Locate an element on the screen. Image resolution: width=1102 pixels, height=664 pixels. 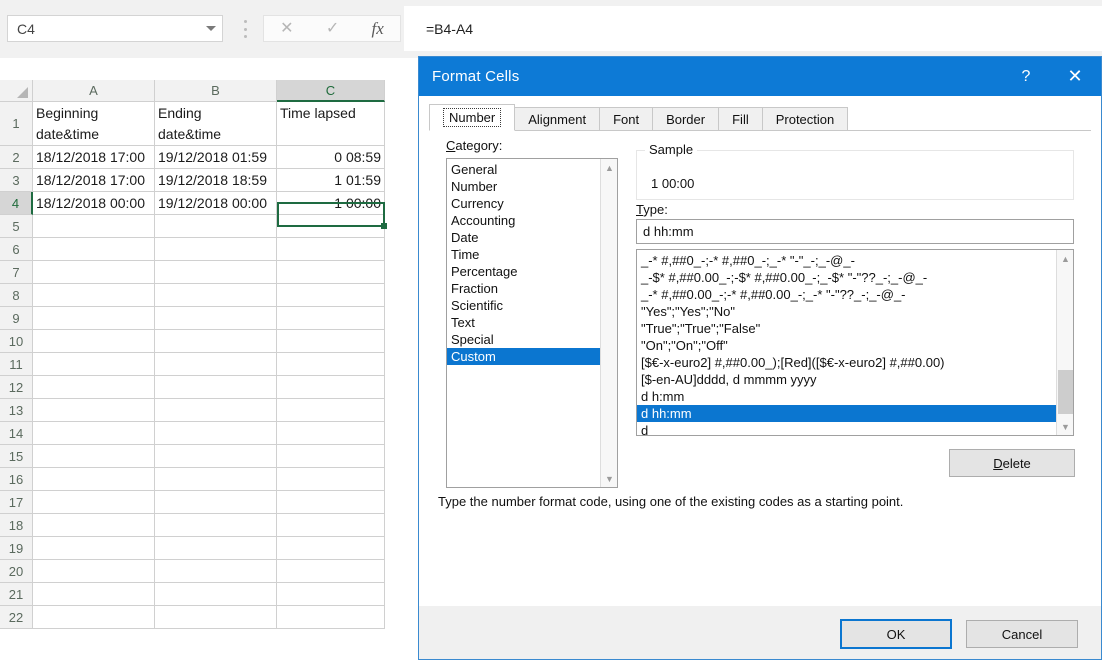
row-header-9: 9 is located at coordinates (16, 318).